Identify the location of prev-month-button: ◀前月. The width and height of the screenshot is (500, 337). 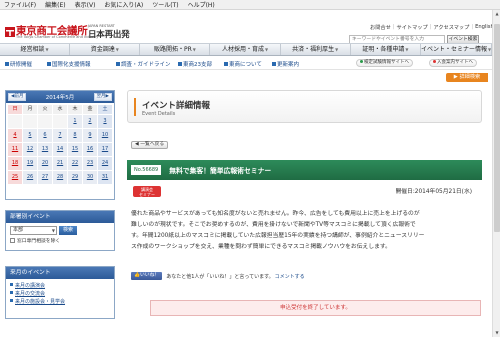
(17, 97).